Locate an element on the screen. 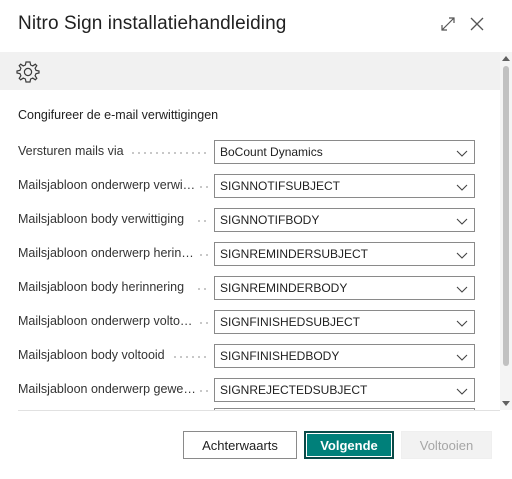 The width and height of the screenshot is (512, 479). notif-subject-select: SIGNNOTIFSUBJECT is located at coordinates (344, 186).